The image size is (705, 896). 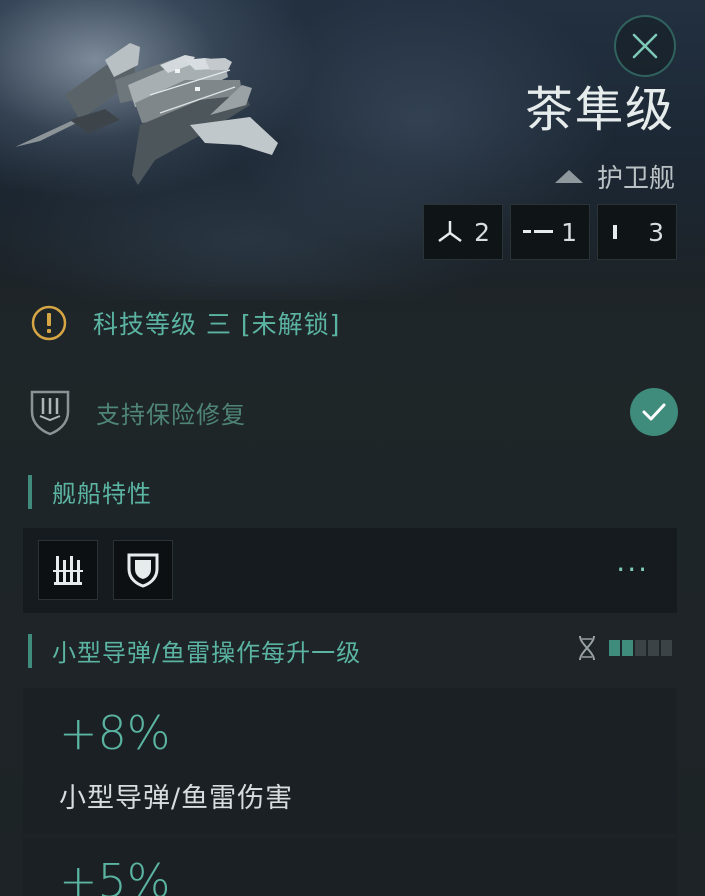 I want to click on mid-slot-icon, so click(x=538, y=231).